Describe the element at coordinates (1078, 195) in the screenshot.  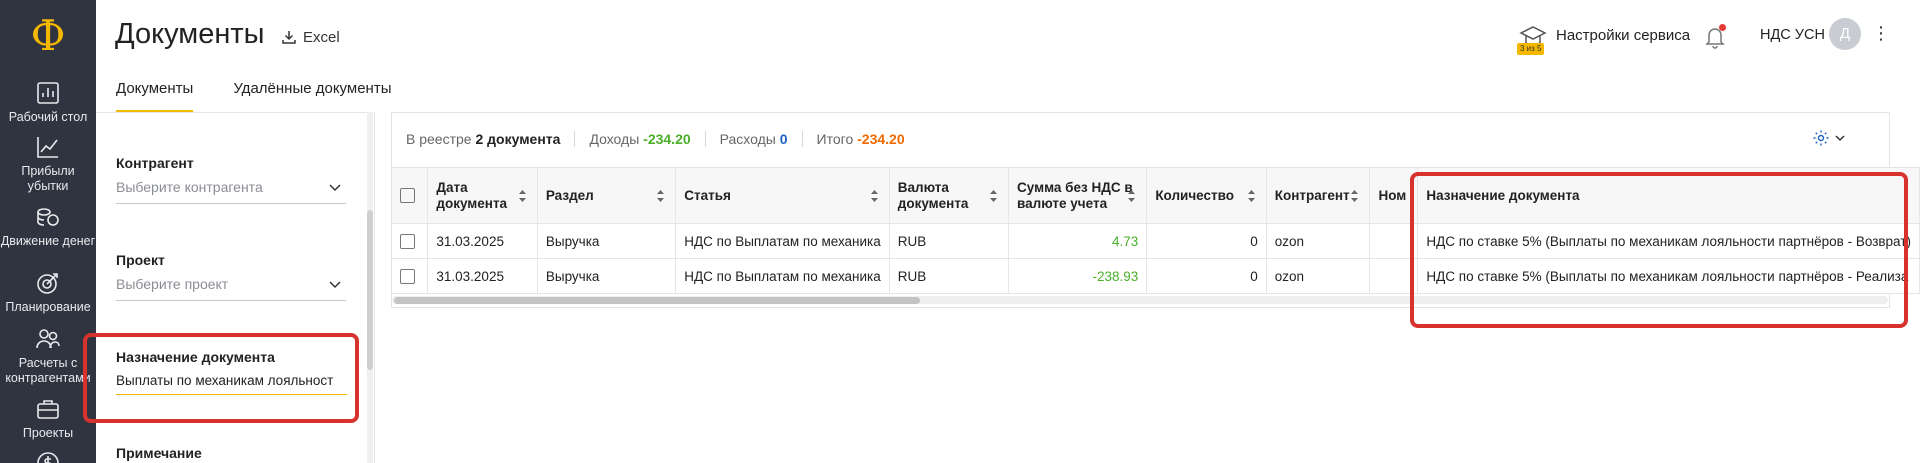
I see `column-header-amount: Сумма без НДС в валюте учета` at that location.